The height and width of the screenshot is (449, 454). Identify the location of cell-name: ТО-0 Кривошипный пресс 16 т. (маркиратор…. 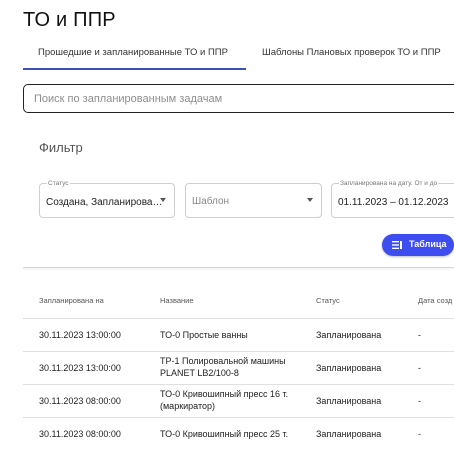
(224, 400).